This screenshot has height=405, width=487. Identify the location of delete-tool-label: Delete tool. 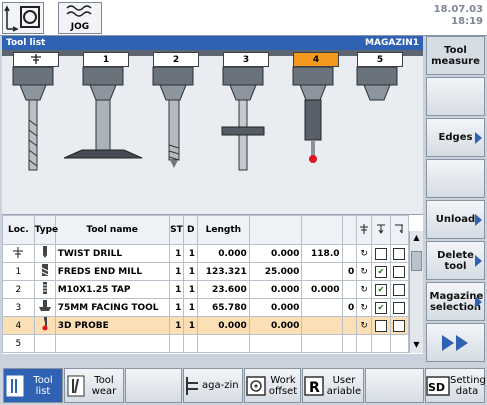
(455, 260).